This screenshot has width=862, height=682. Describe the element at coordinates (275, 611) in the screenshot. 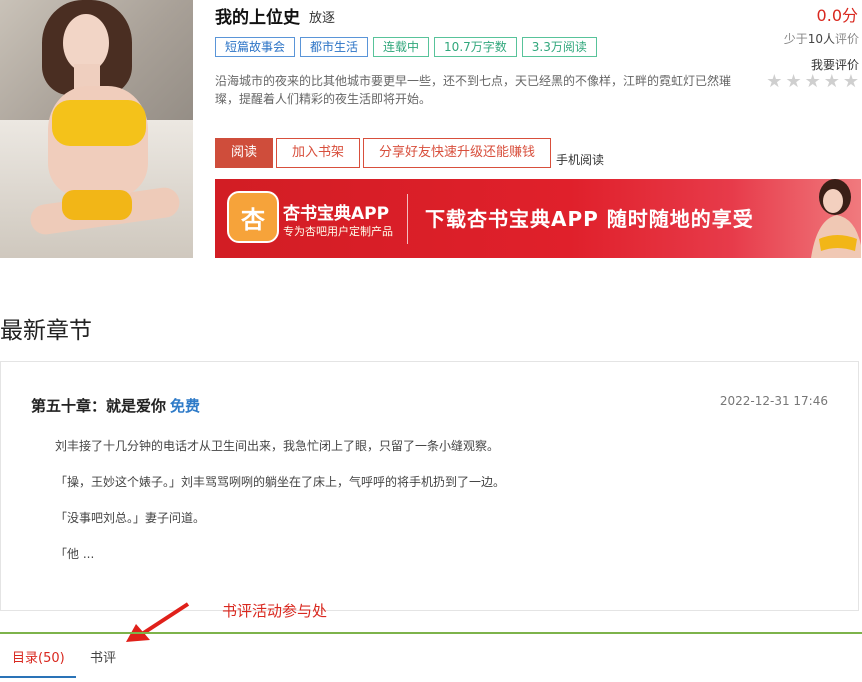

I see `annotation-label: 书评活动参与处` at that location.